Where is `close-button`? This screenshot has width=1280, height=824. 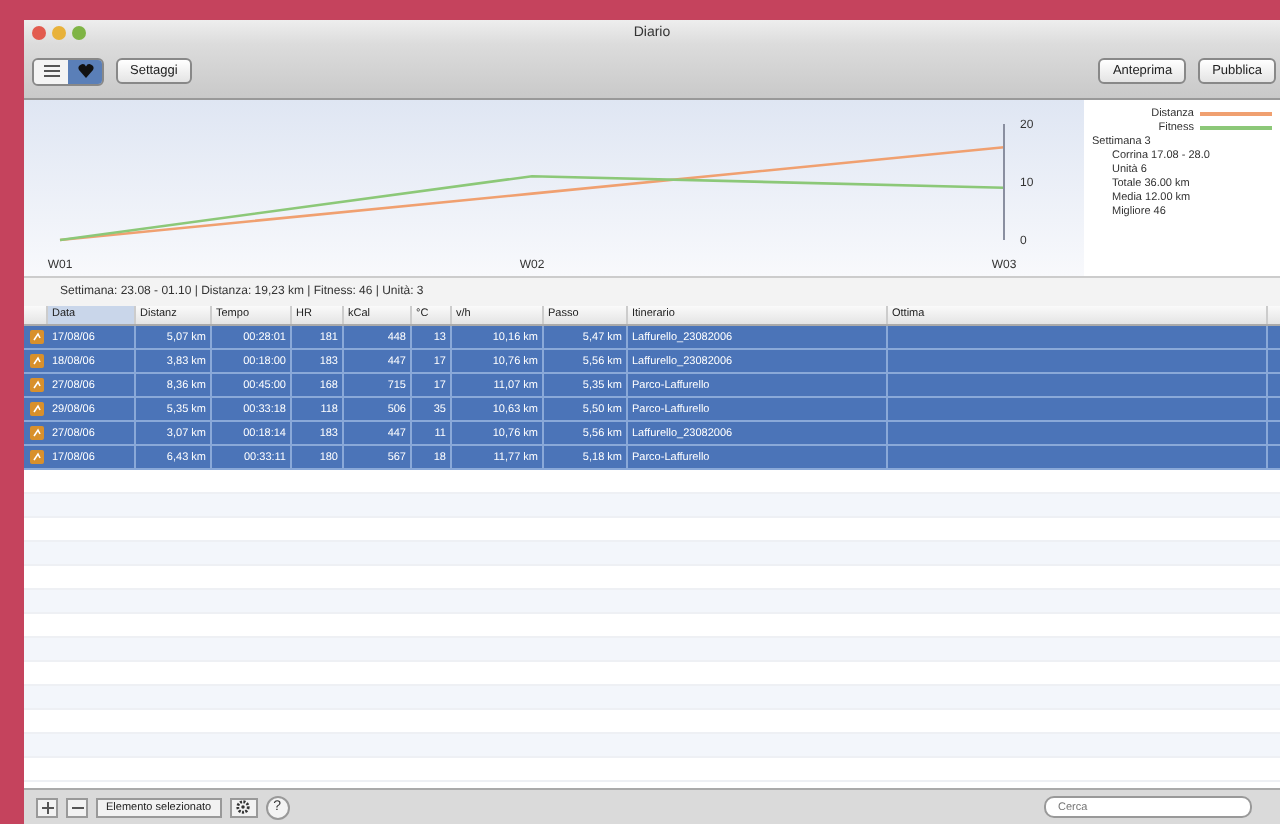 close-button is located at coordinates (39, 32).